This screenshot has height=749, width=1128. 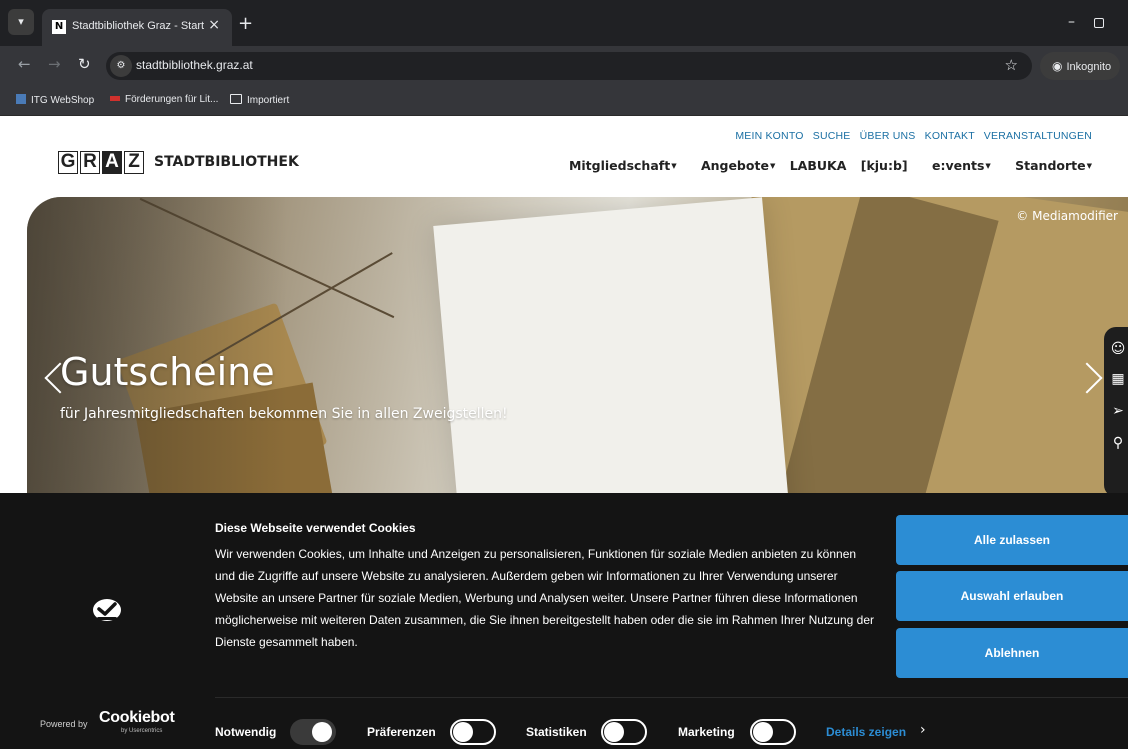 I want to click on window-minimize-icon: –, so click(x=1071, y=22).